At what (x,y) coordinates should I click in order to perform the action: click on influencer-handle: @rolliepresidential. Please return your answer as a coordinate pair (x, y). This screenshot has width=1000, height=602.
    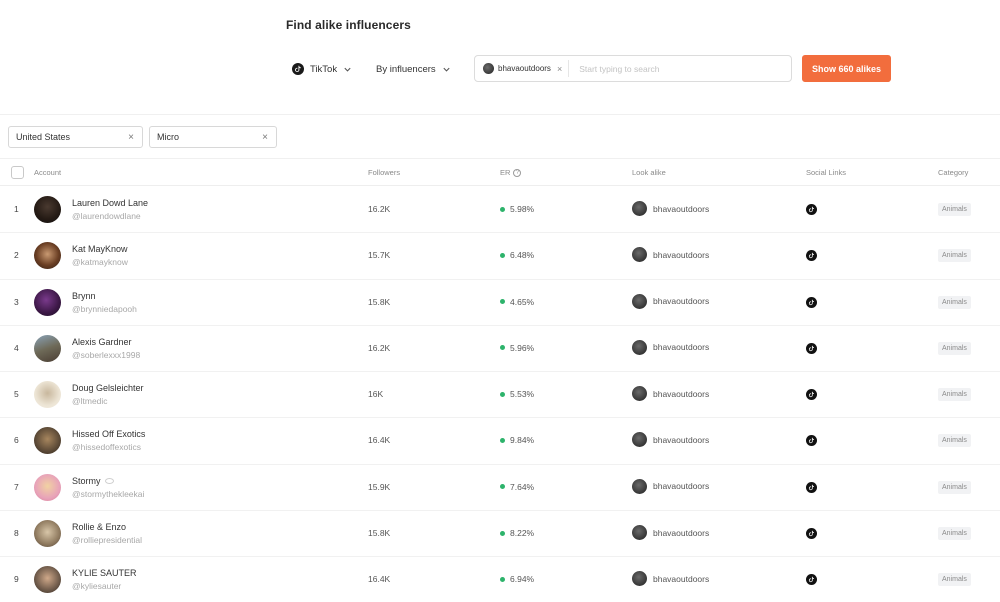
    Looking at the image, I should click on (107, 540).